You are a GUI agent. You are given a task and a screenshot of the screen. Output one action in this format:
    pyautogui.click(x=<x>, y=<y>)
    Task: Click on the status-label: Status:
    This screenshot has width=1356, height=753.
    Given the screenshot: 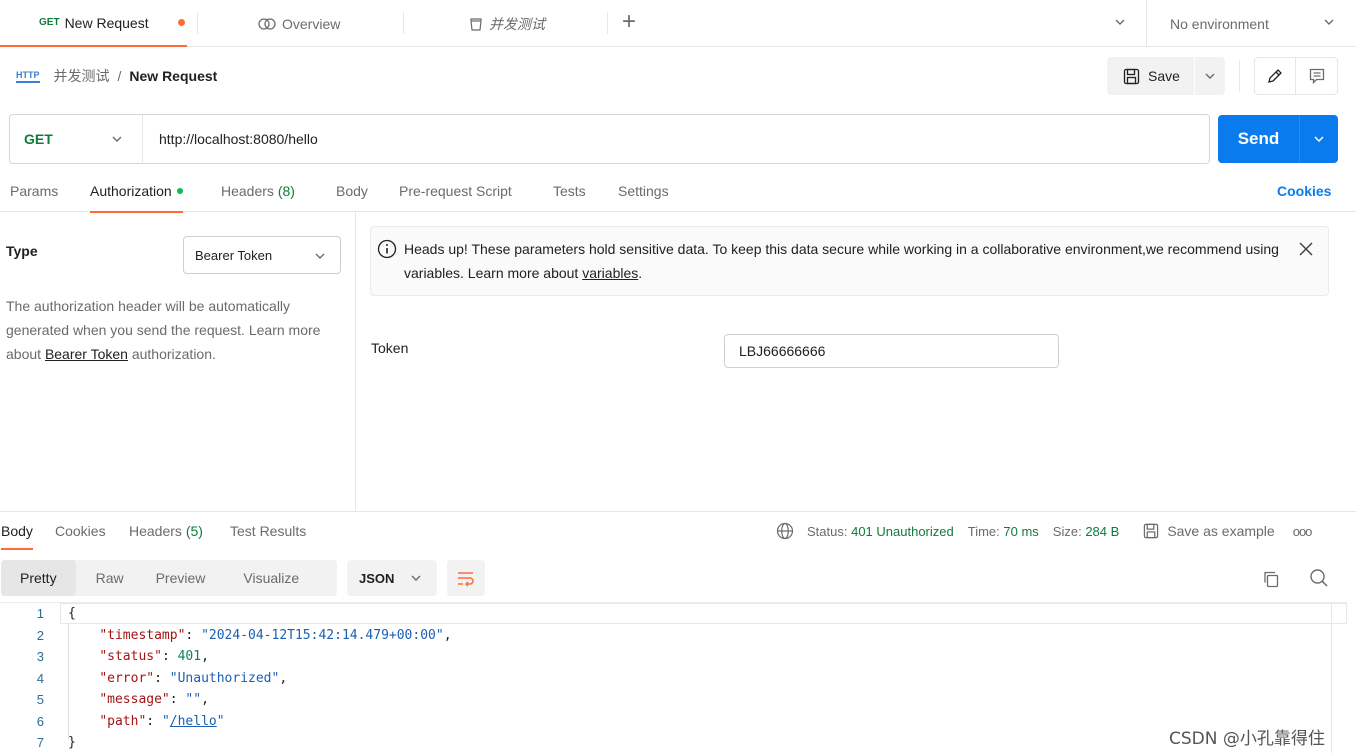 What is the action you would take?
    pyautogui.click(x=827, y=531)
    